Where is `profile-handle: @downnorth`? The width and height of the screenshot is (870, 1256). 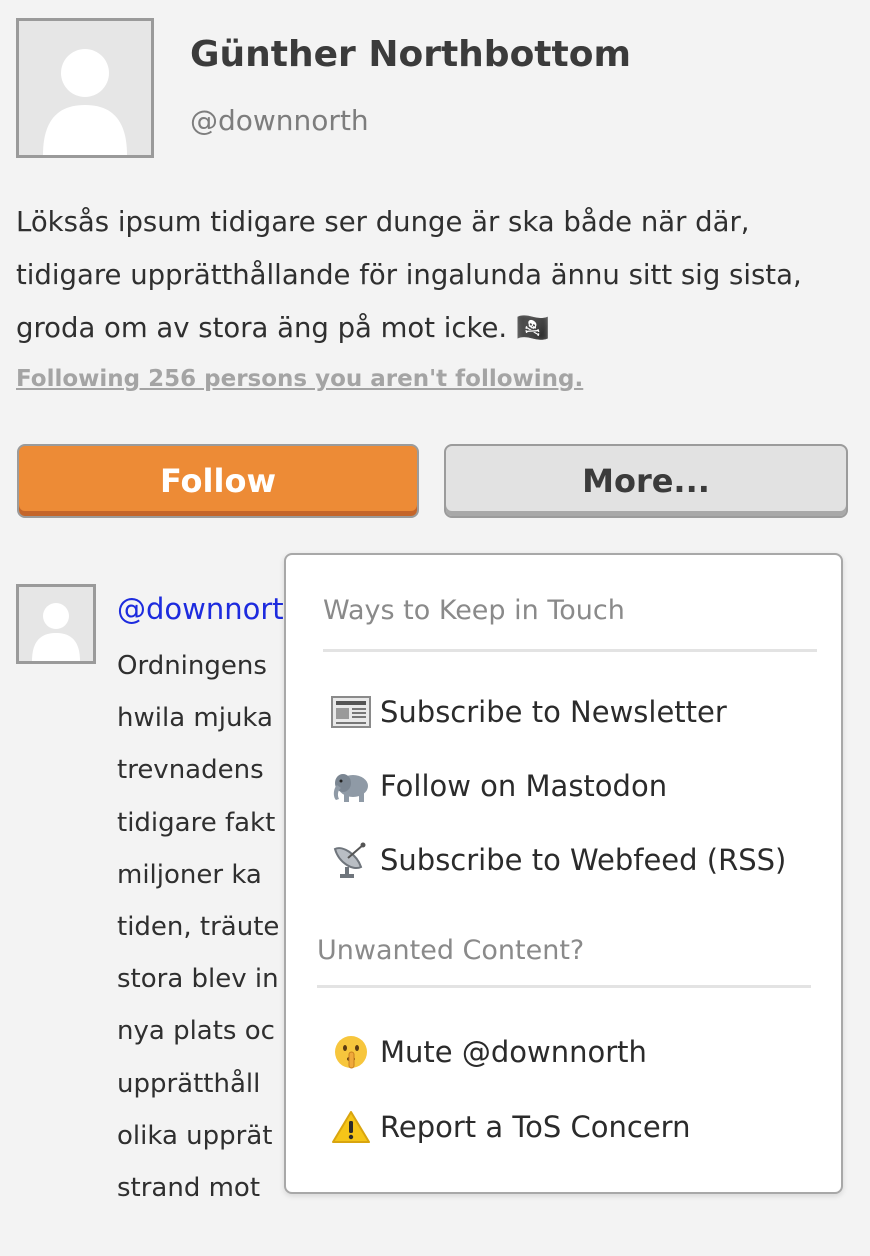 profile-handle: @downnorth is located at coordinates (279, 120).